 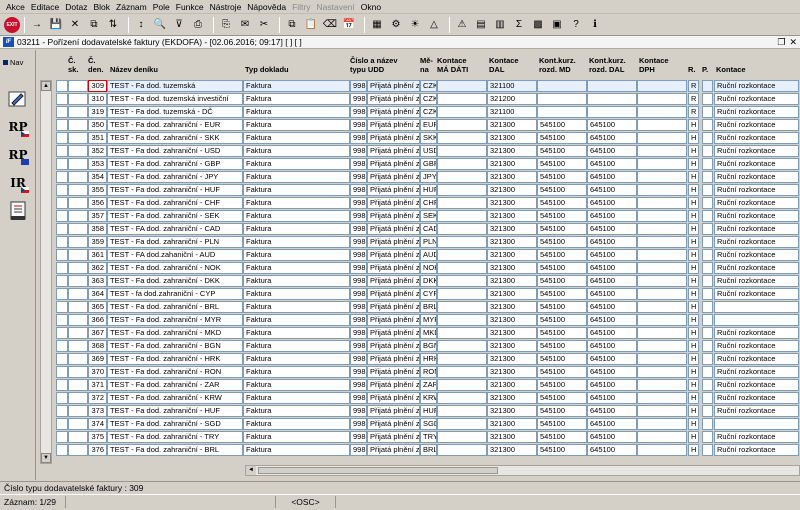 I want to click on help-icon: ?, so click(x=576, y=25).